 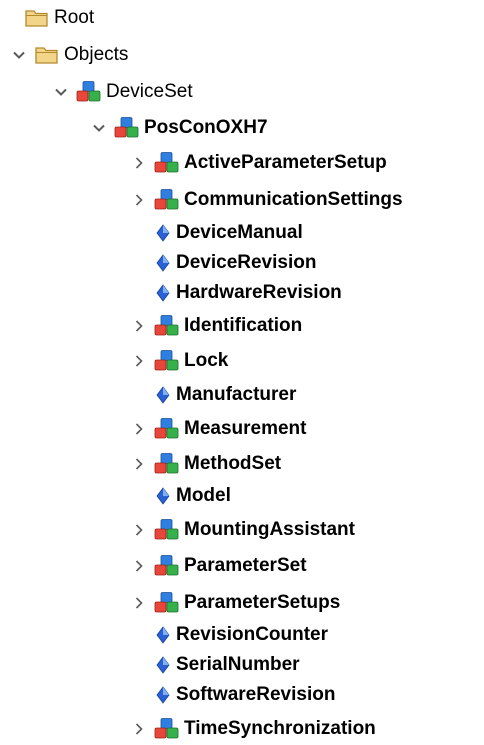 I want to click on tree-node-active-parameter-setup: ActiveParameterSetup, so click(x=257, y=163).